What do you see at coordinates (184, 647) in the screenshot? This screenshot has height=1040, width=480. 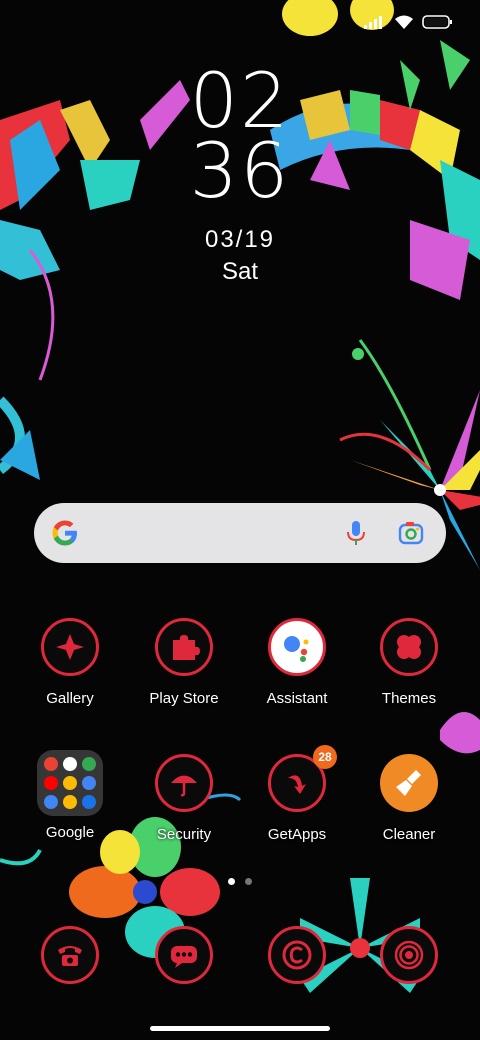 I see `puzzle-icon` at bounding box center [184, 647].